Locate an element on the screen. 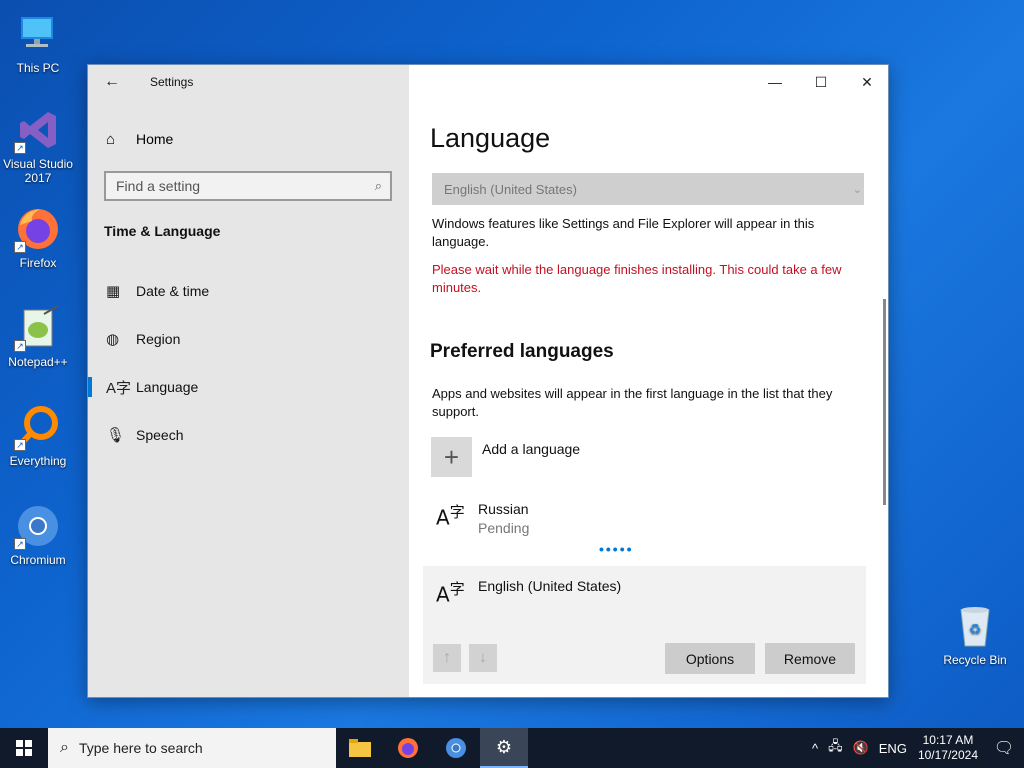 This screenshot has height=768, width=1024. back-button: ← is located at coordinates (112, 82).